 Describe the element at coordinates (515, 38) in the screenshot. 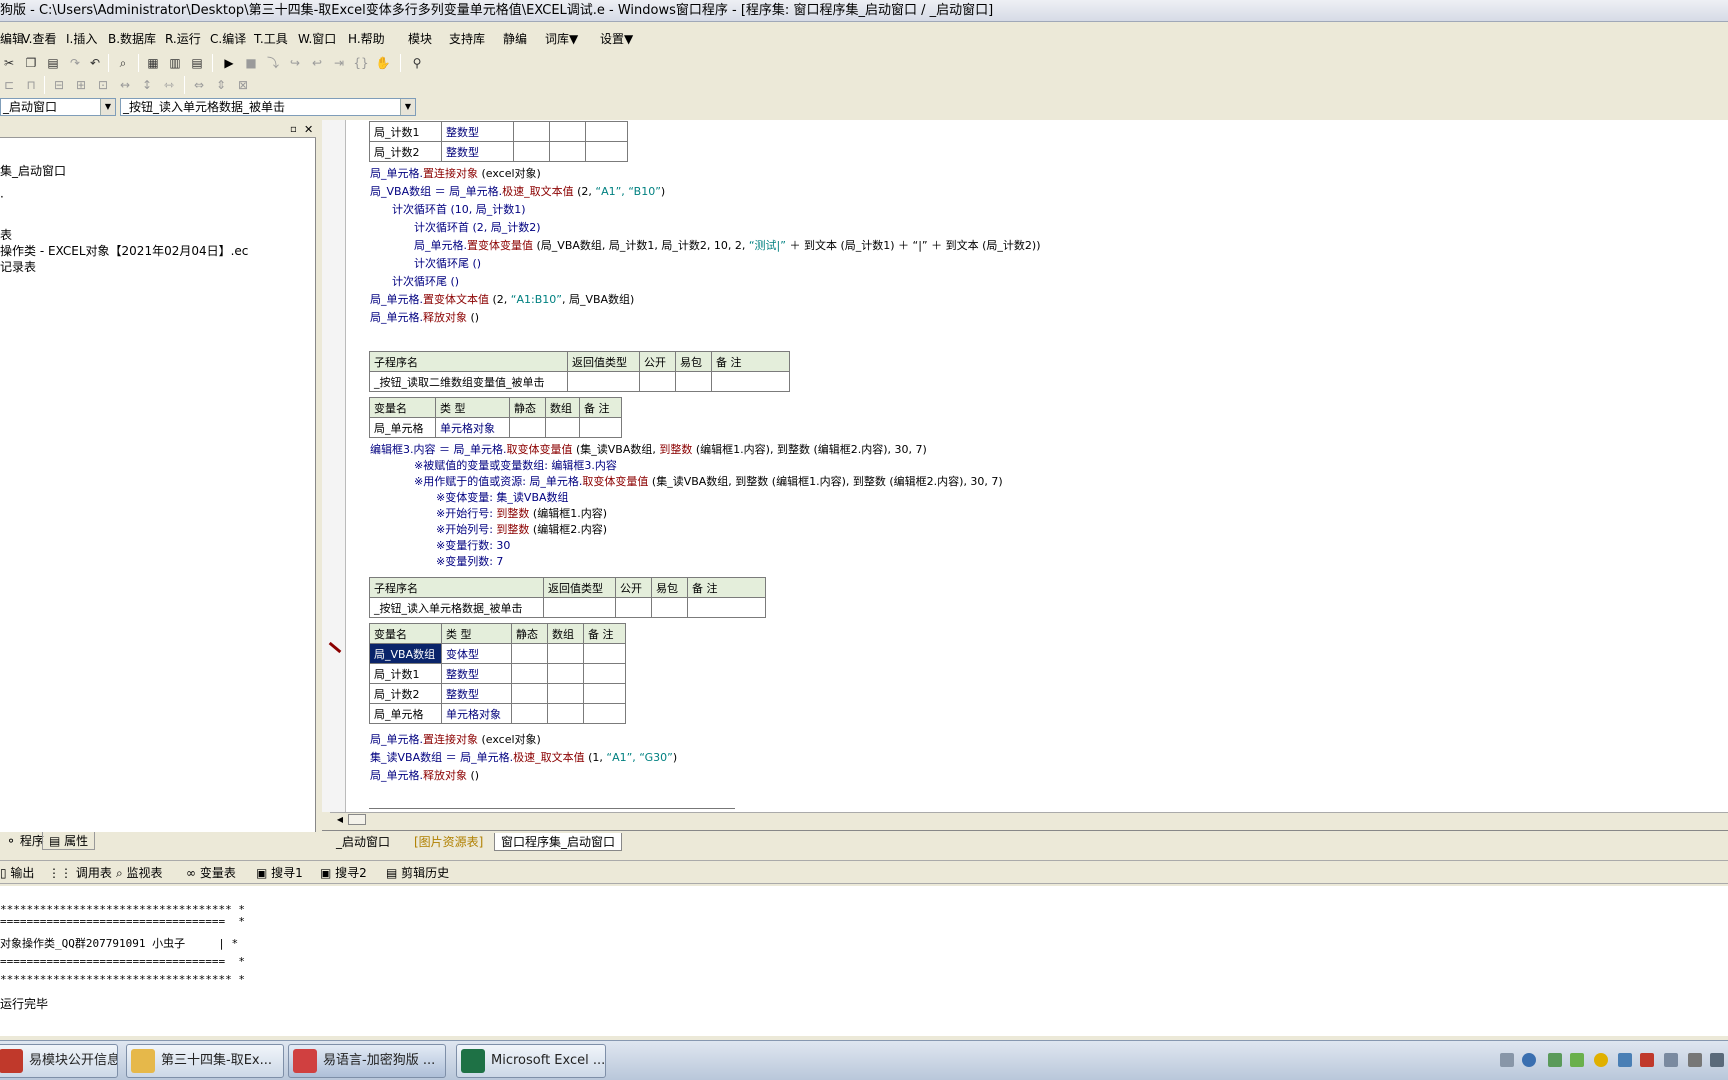

I see `menu-static-compile: 静编` at that location.